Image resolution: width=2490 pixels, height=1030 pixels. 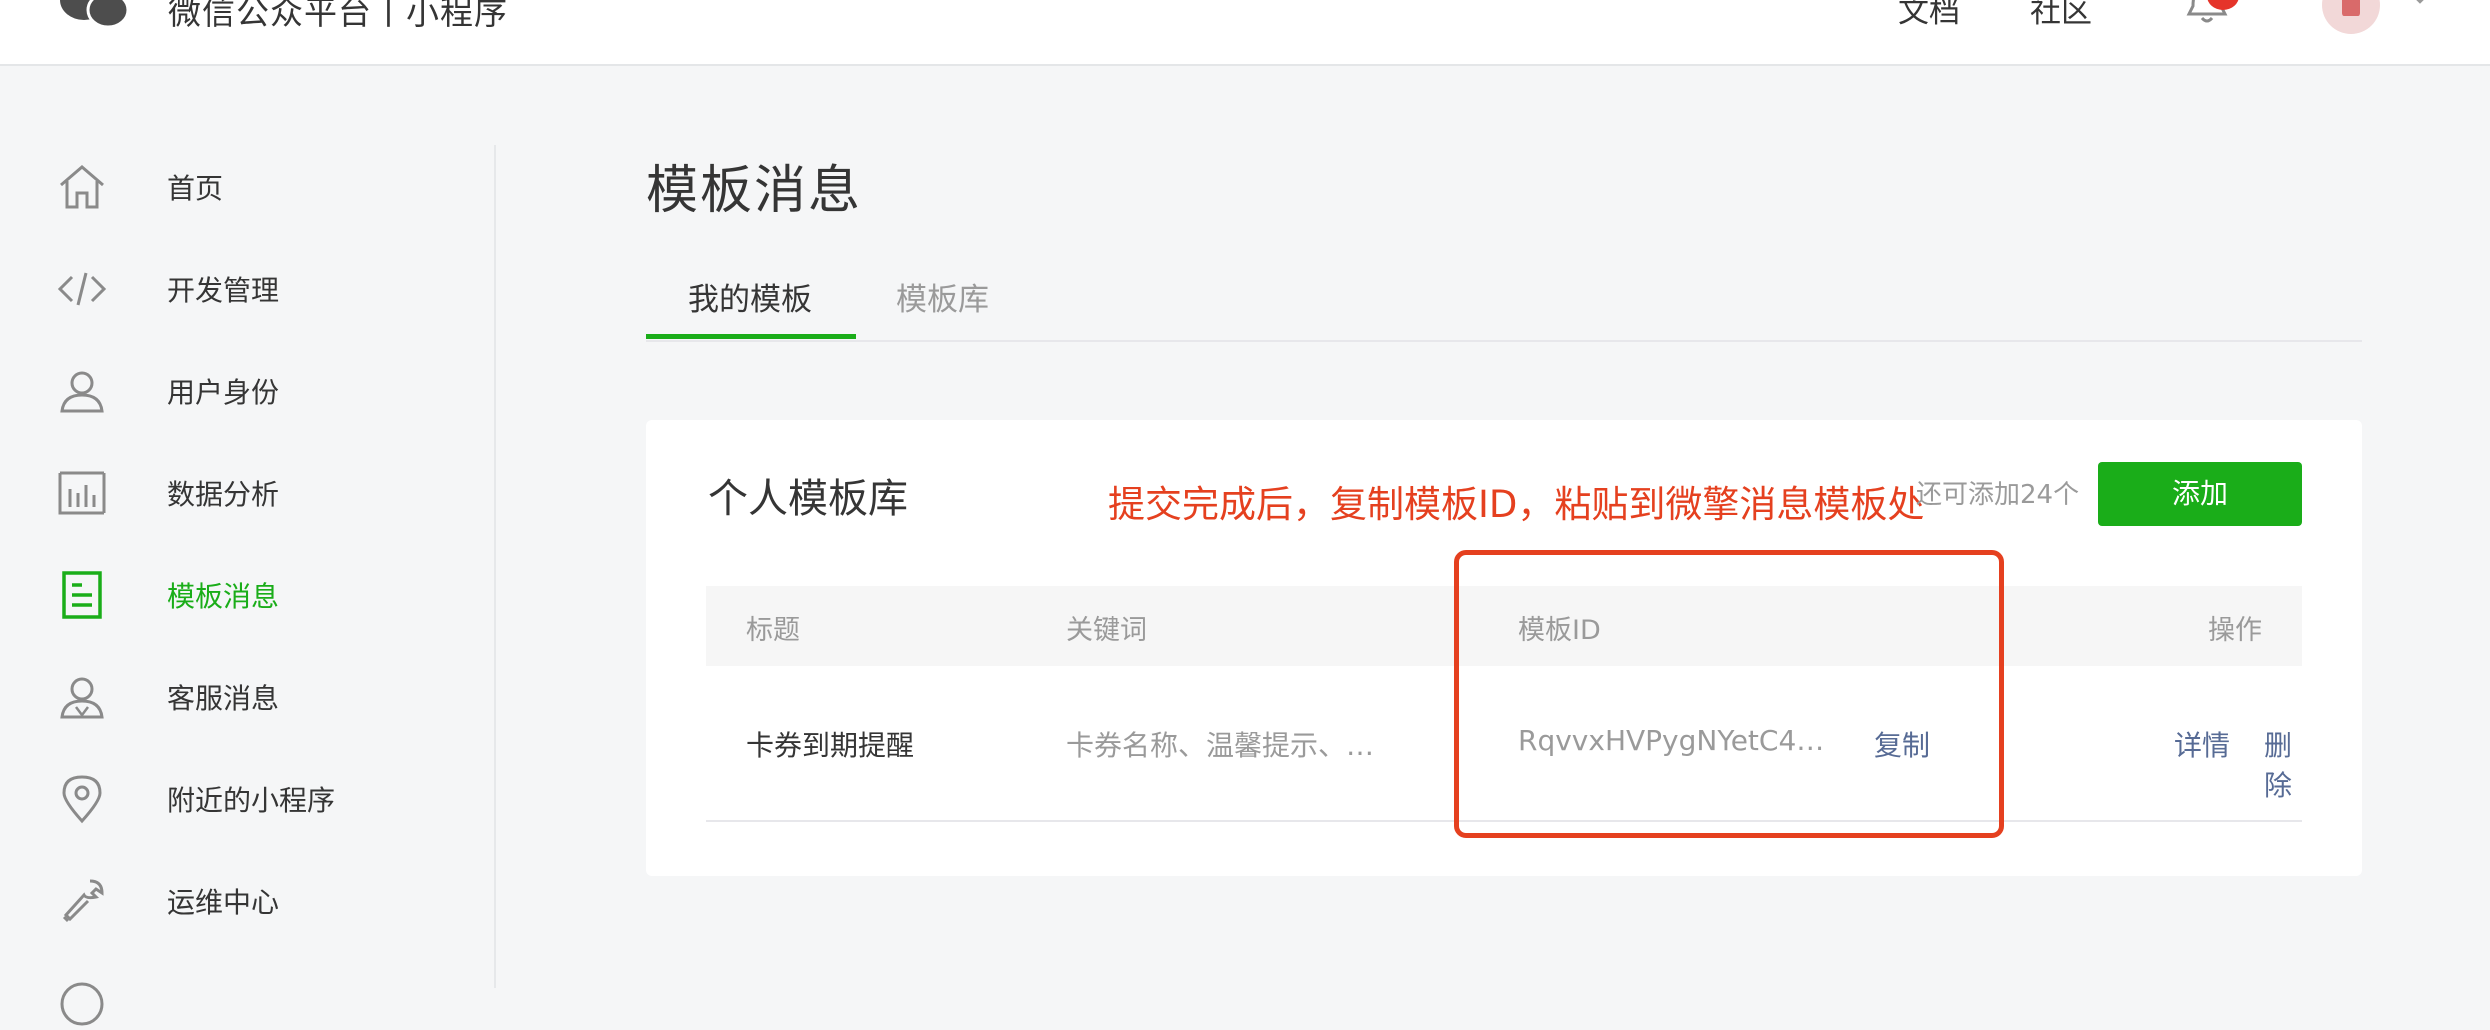 What do you see at coordinates (942, 296) in the screenshot?
I see `tab-template-library: 模板库` at bounding box center [942, 296].